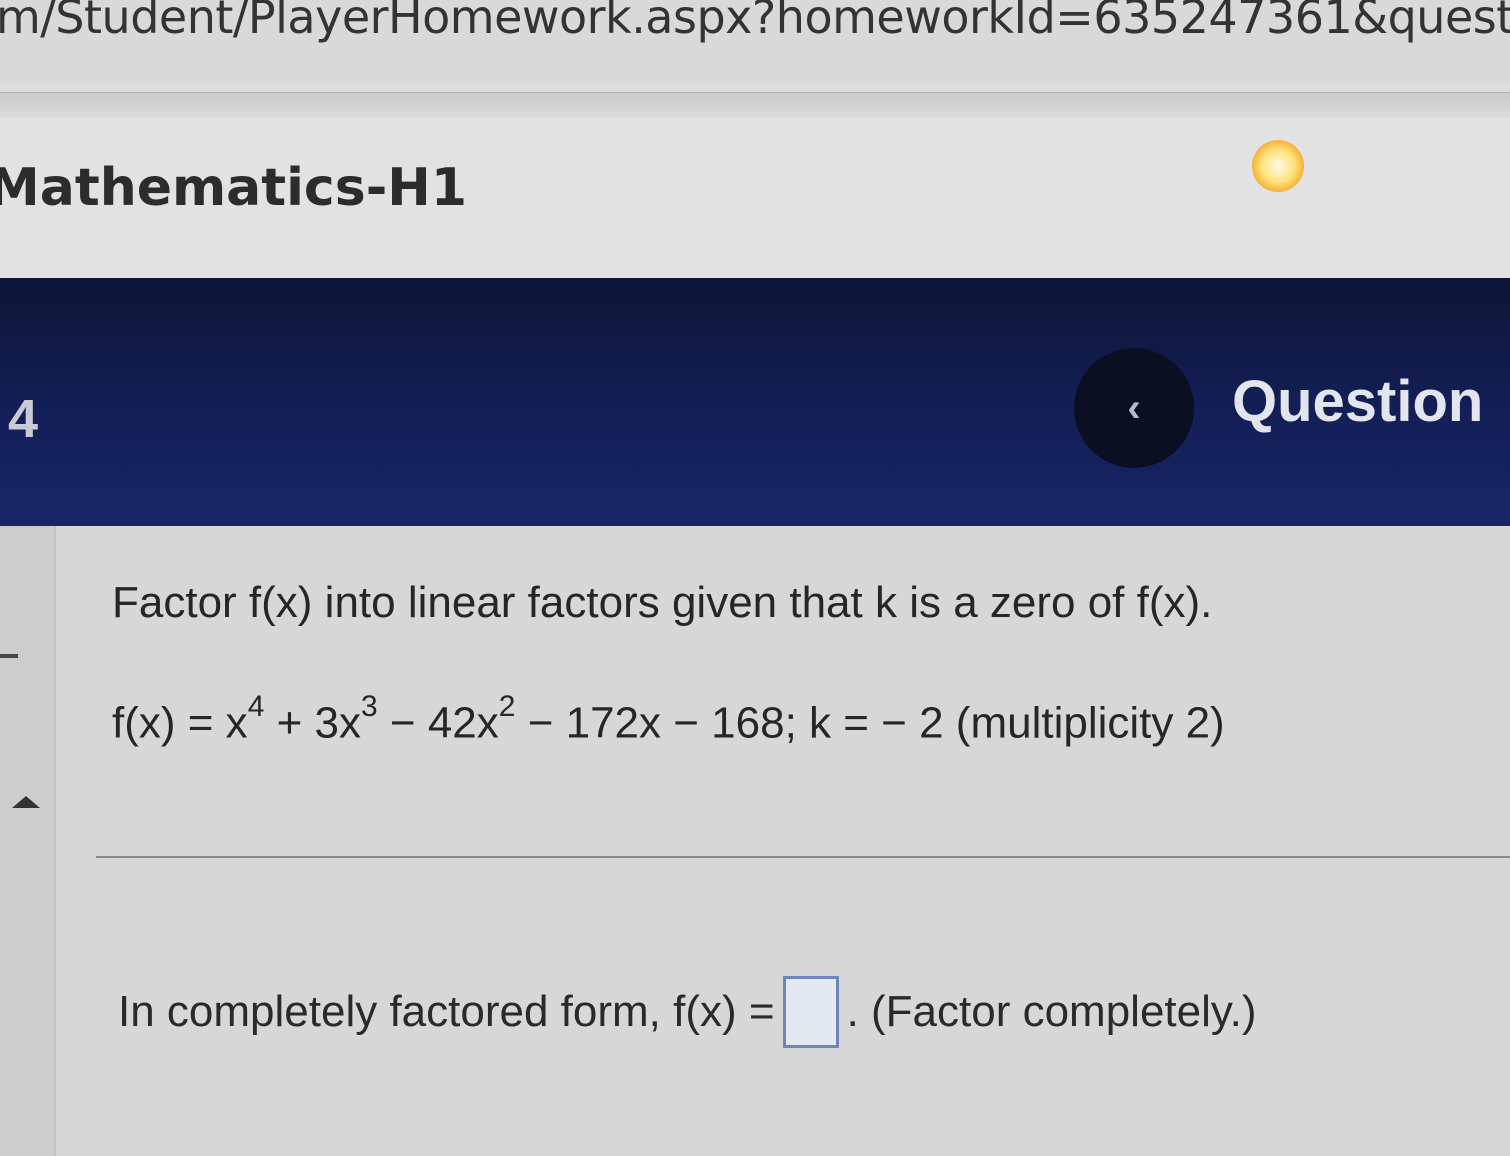  I want to click on exponent-3: 3, so click(369, 706).